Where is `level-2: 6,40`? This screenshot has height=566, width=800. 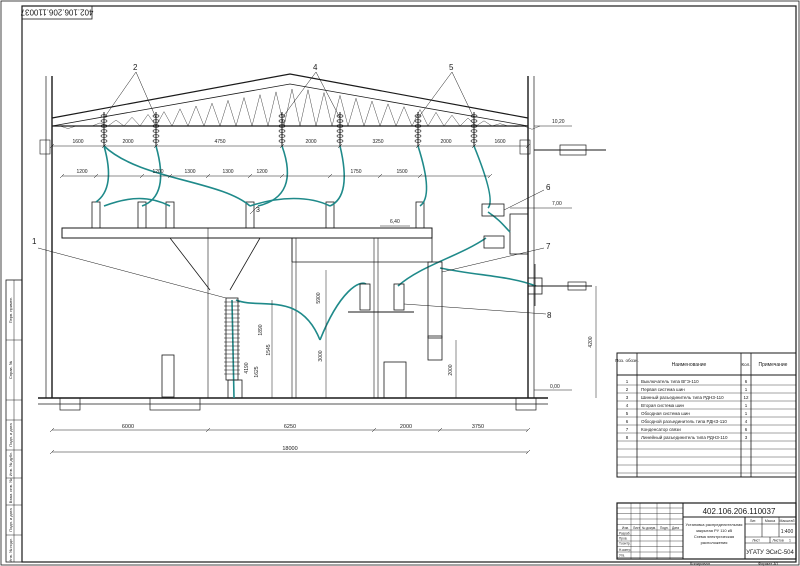
level-2: 6,40 is located at coordinates (395, 222).